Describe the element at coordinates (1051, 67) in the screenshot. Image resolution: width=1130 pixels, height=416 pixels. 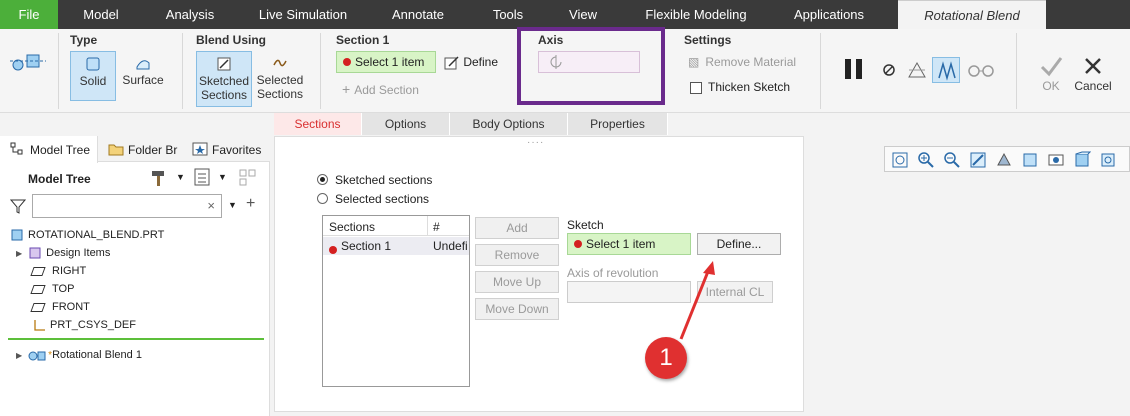
I see `checkmark-icon` at that location.